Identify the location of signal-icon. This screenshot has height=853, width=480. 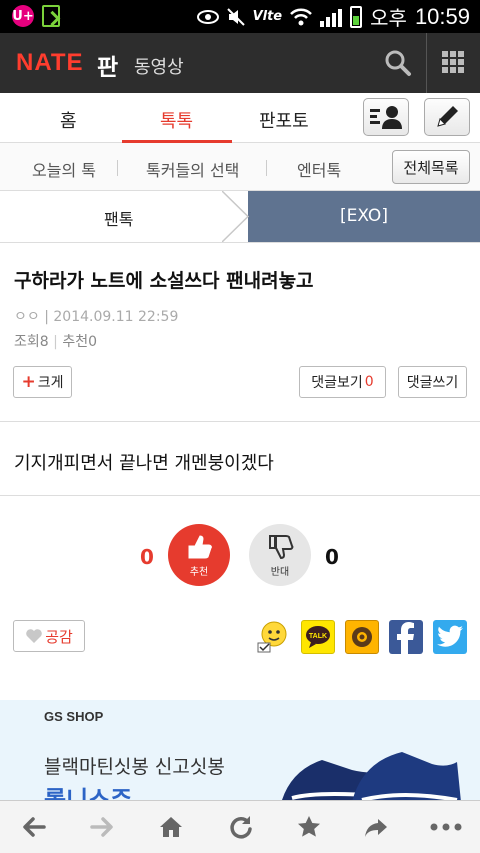
(331, 17).